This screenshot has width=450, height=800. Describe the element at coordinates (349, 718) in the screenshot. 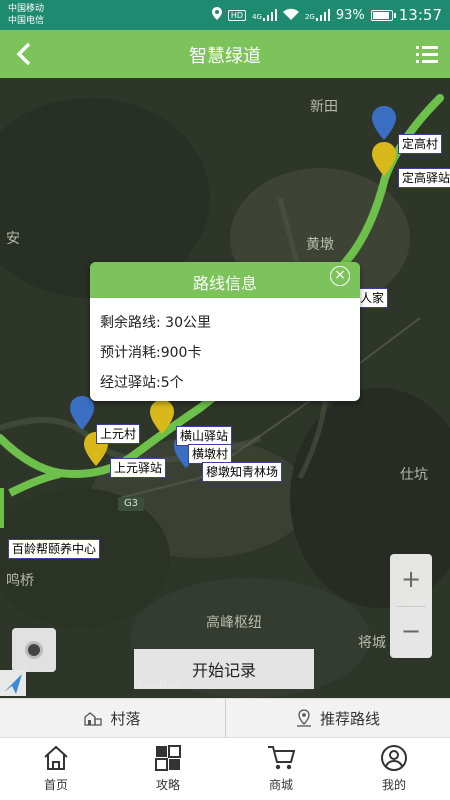

I see `tab-route-label: 推荐路线` at that location.